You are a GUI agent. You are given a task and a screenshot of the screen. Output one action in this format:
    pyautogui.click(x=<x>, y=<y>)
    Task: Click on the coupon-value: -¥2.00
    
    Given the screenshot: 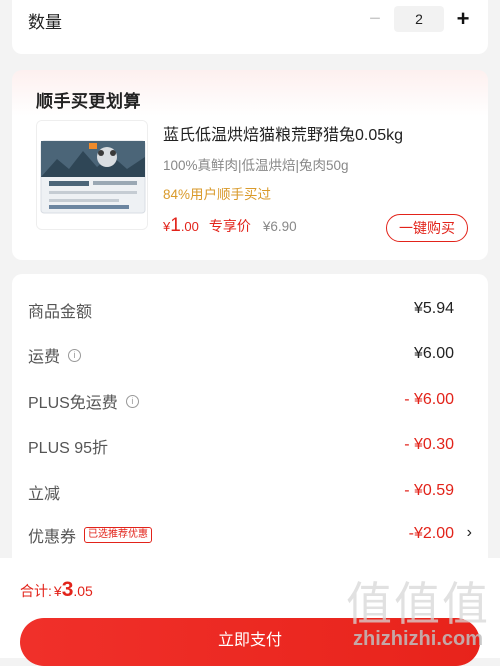 What is the action you would take?
    pyautogui.click(x=431, y=533)
    